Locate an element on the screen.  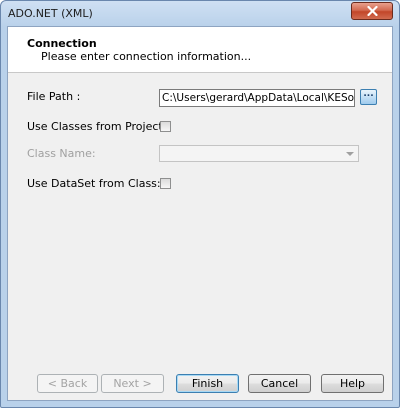
file-path-label: File Path : is located at coordinates (54, 96).